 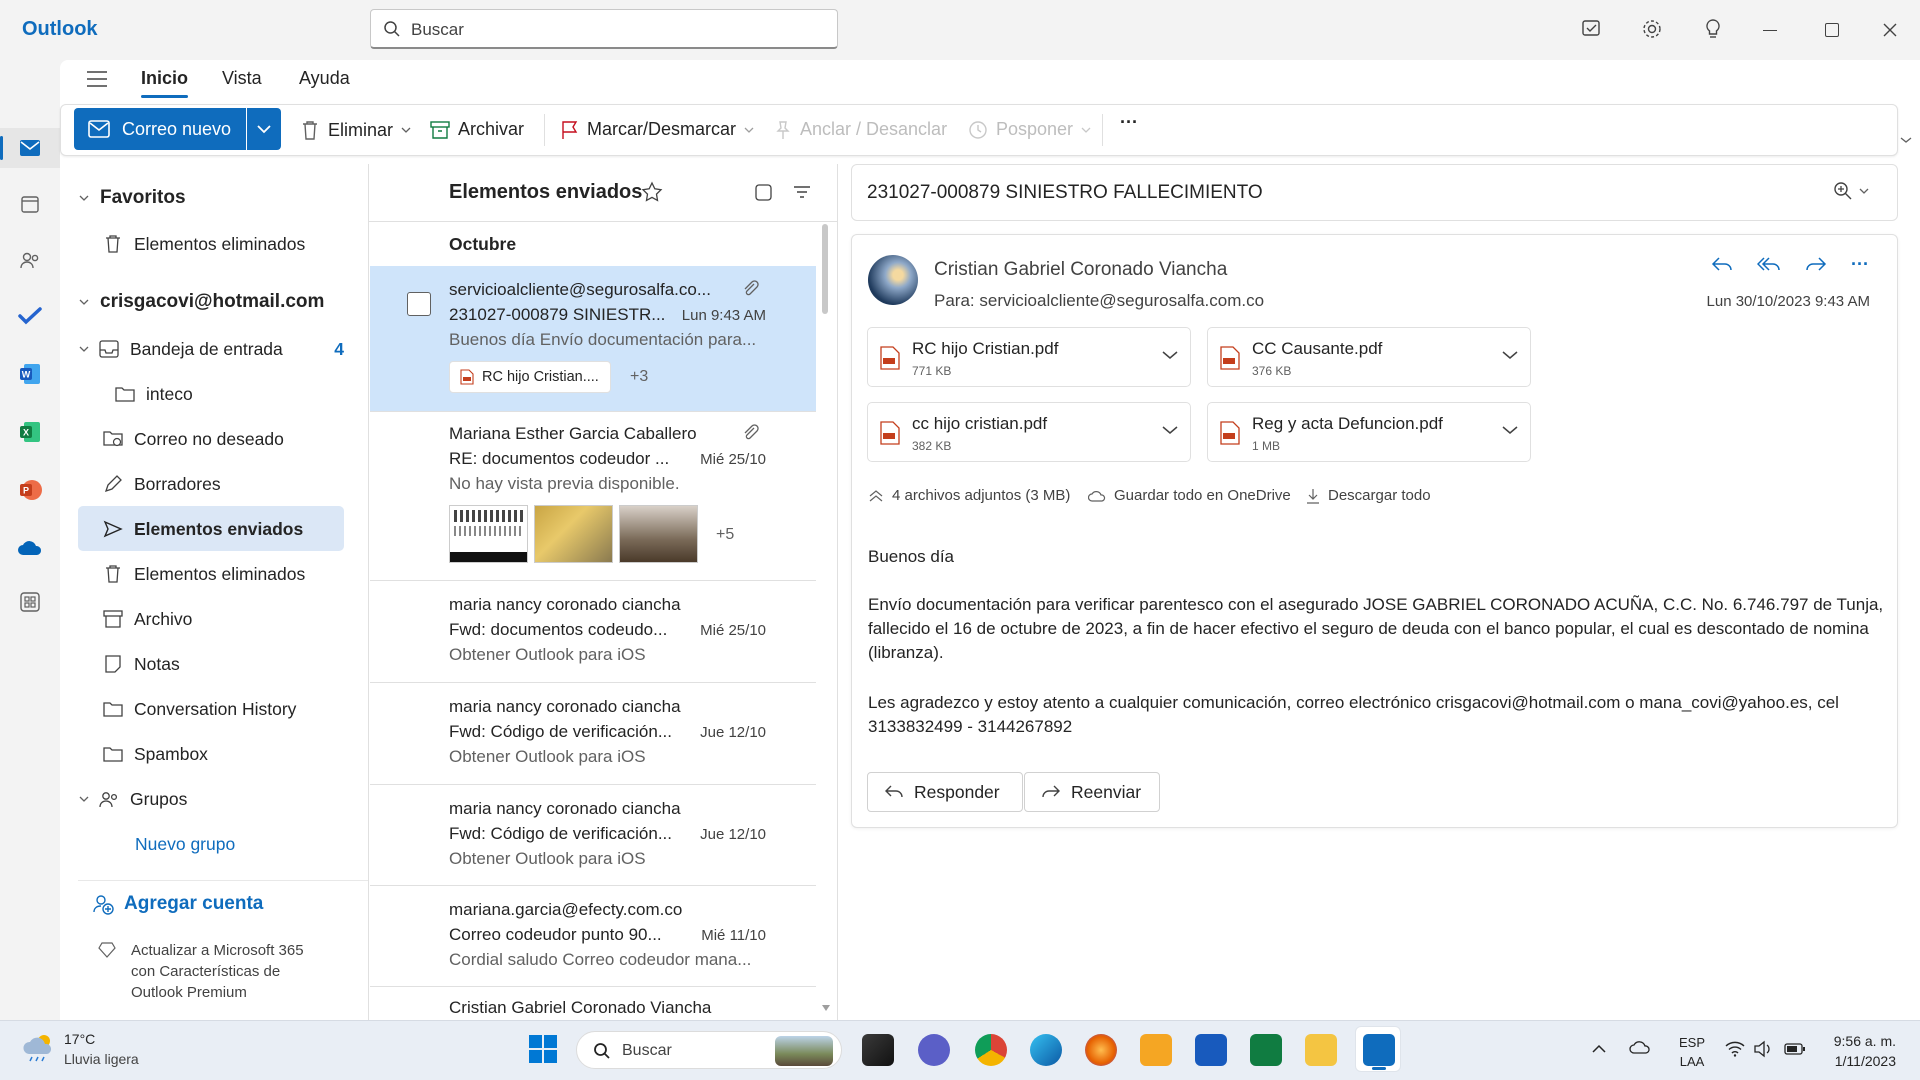 I want to click on collapse-attachments-button: 4 archivos adjuntos (3 MB), so click(x=969, y=495).